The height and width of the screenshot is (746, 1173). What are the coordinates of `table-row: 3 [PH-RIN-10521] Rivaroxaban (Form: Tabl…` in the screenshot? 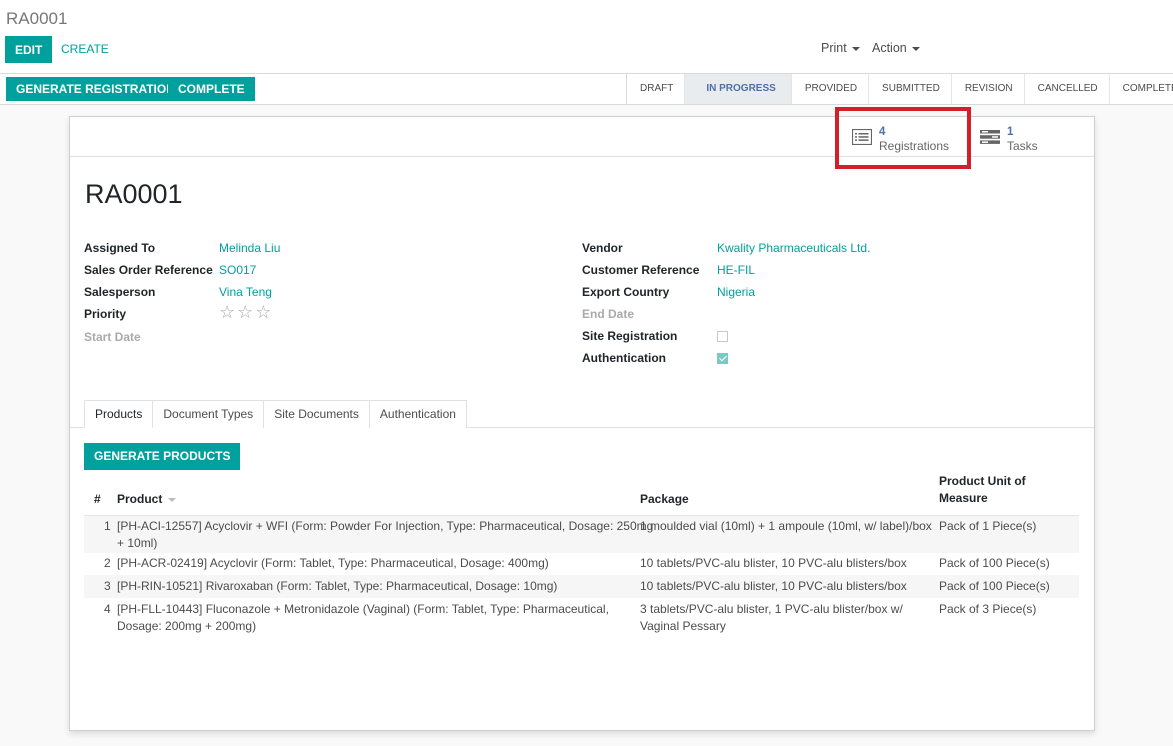 It's located at (581, 586).